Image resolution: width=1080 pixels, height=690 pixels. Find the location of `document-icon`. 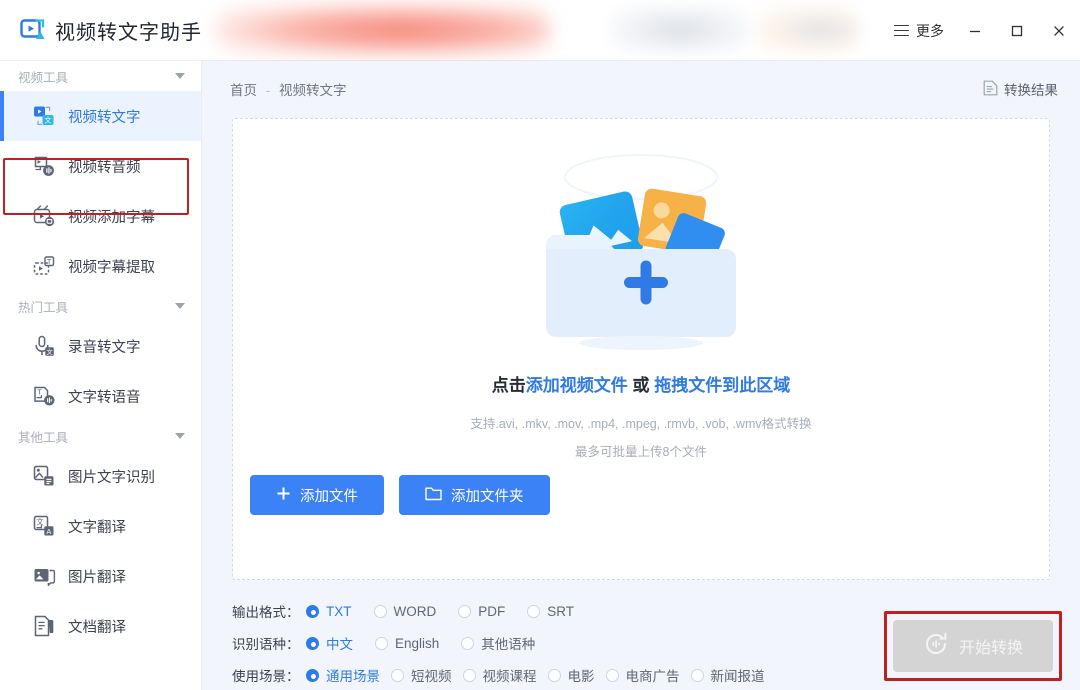

document-icon is located at coordinates (990, 89).